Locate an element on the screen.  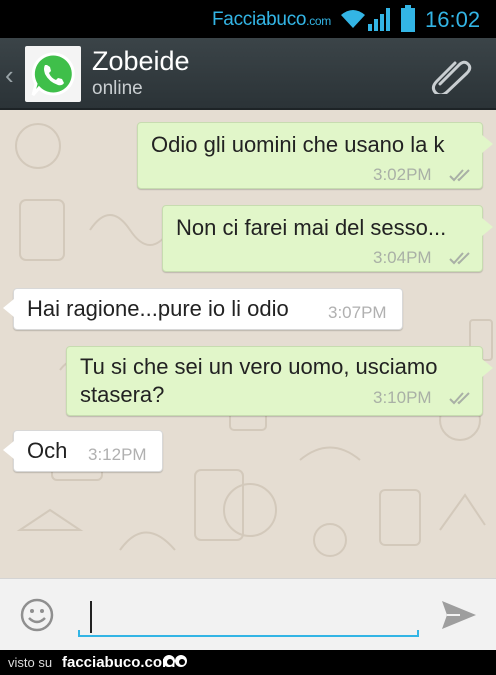
watermark-suffix: .com is located at coordinates (318, 21).